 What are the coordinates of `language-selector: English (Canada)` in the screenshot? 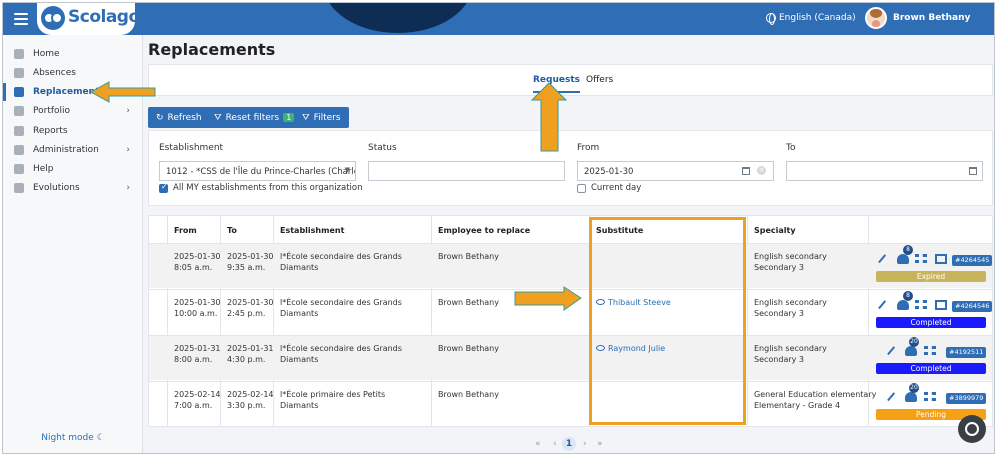 It's located at (811, 19).